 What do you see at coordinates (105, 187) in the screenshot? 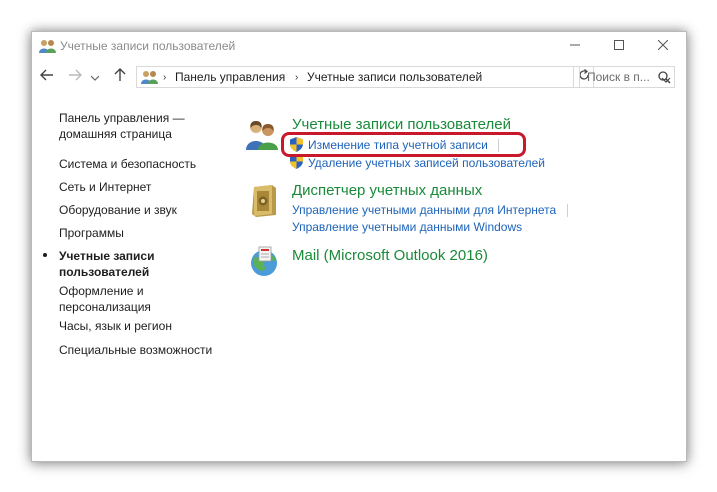
I see `sidebar-item-network: Сеть и Интернет` at bounding box center [105, 187].